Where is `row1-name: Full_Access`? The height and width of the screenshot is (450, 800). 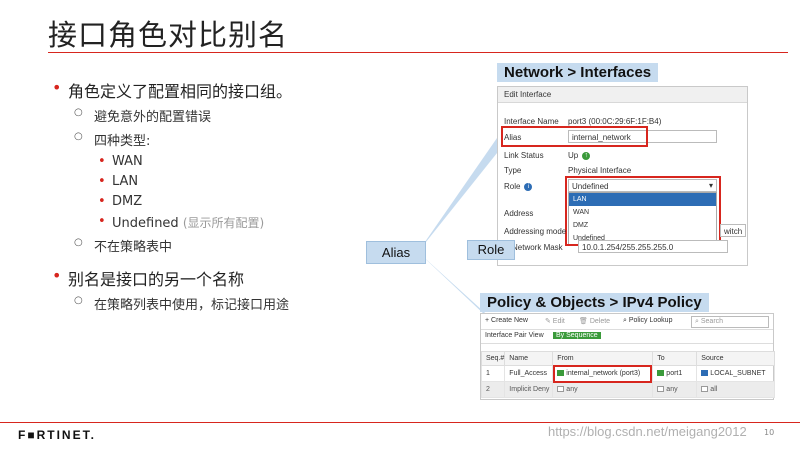
row1-name: Full_Access is located at coordinates (529, 373).